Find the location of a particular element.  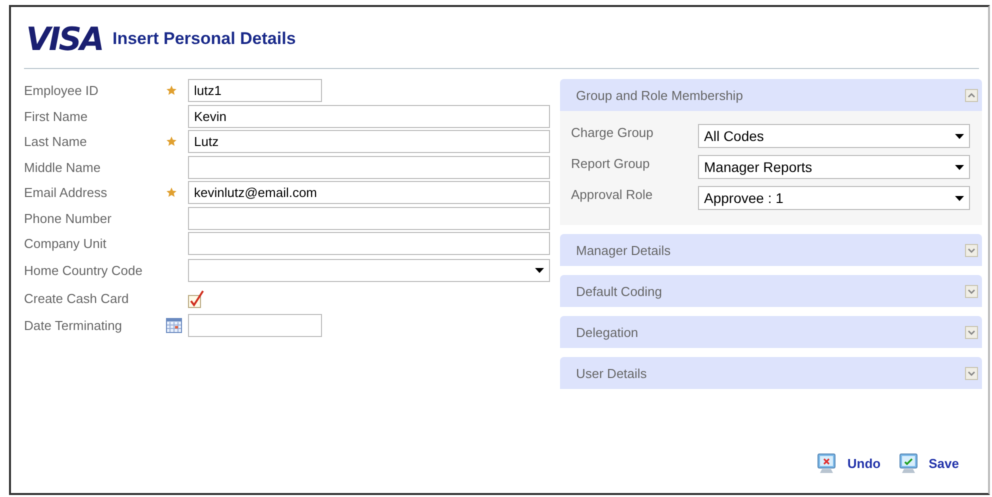

page-title: Insert Personal Details is located at coordinates (204, 38).